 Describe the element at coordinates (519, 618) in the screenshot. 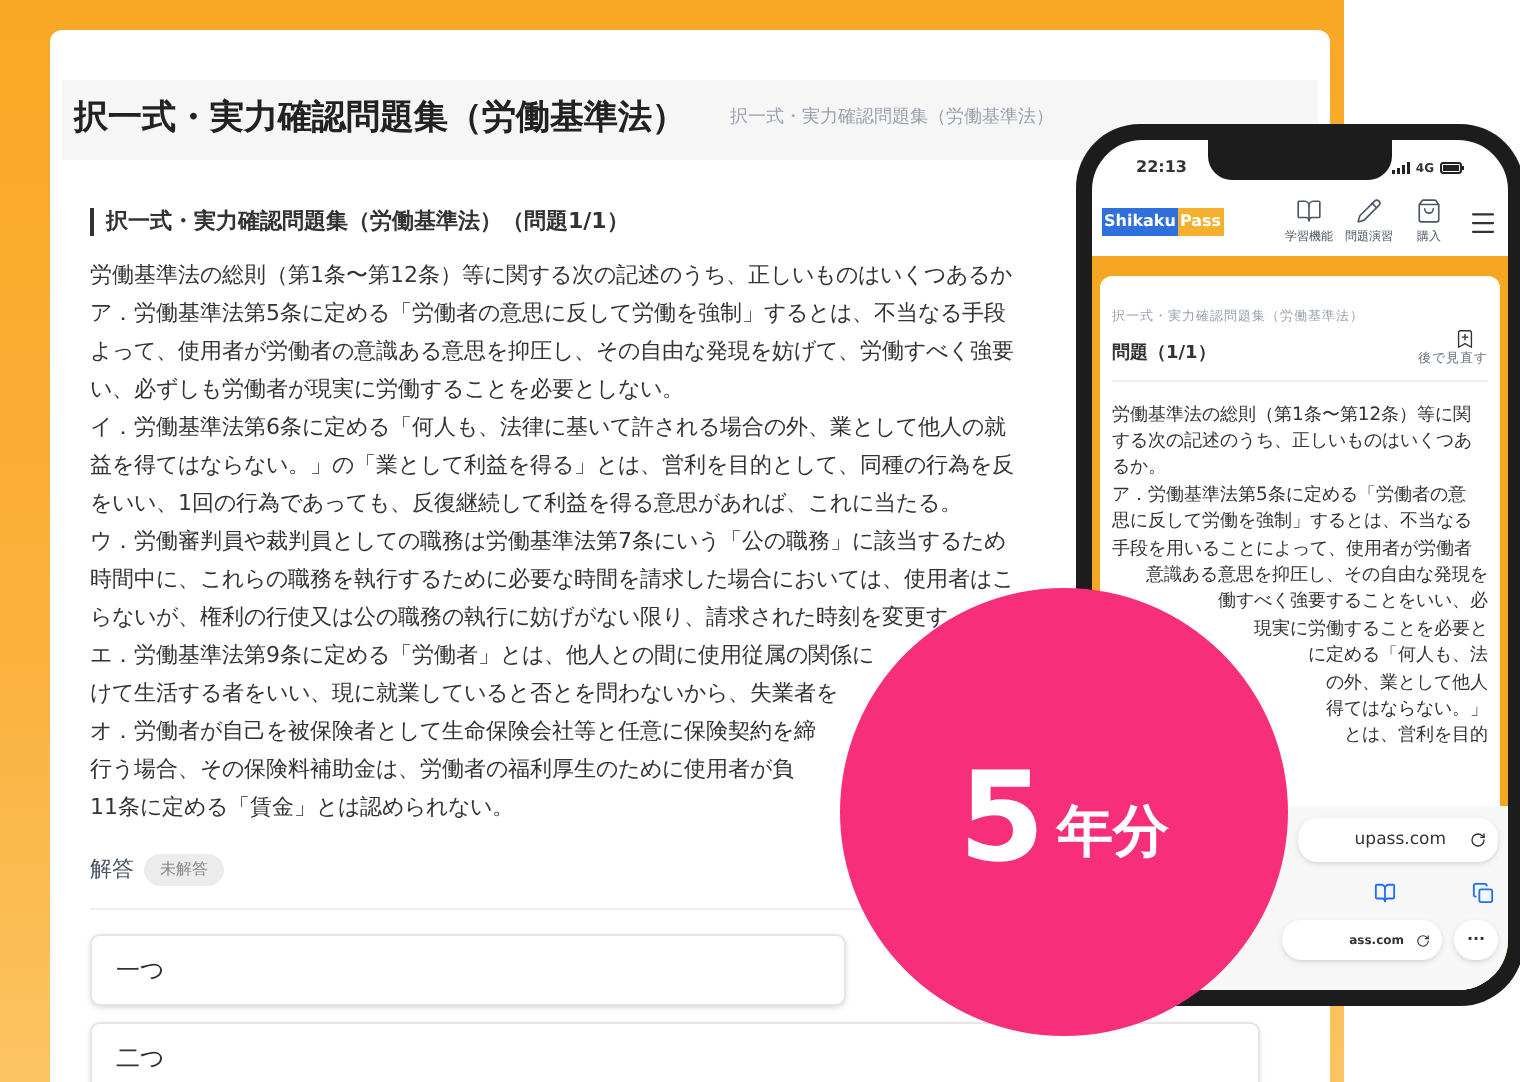

I see `question-text-line: らないが、権利の行使又は公の職務の執行に妨げがない限り、請求された時刻を変更す` at that location.